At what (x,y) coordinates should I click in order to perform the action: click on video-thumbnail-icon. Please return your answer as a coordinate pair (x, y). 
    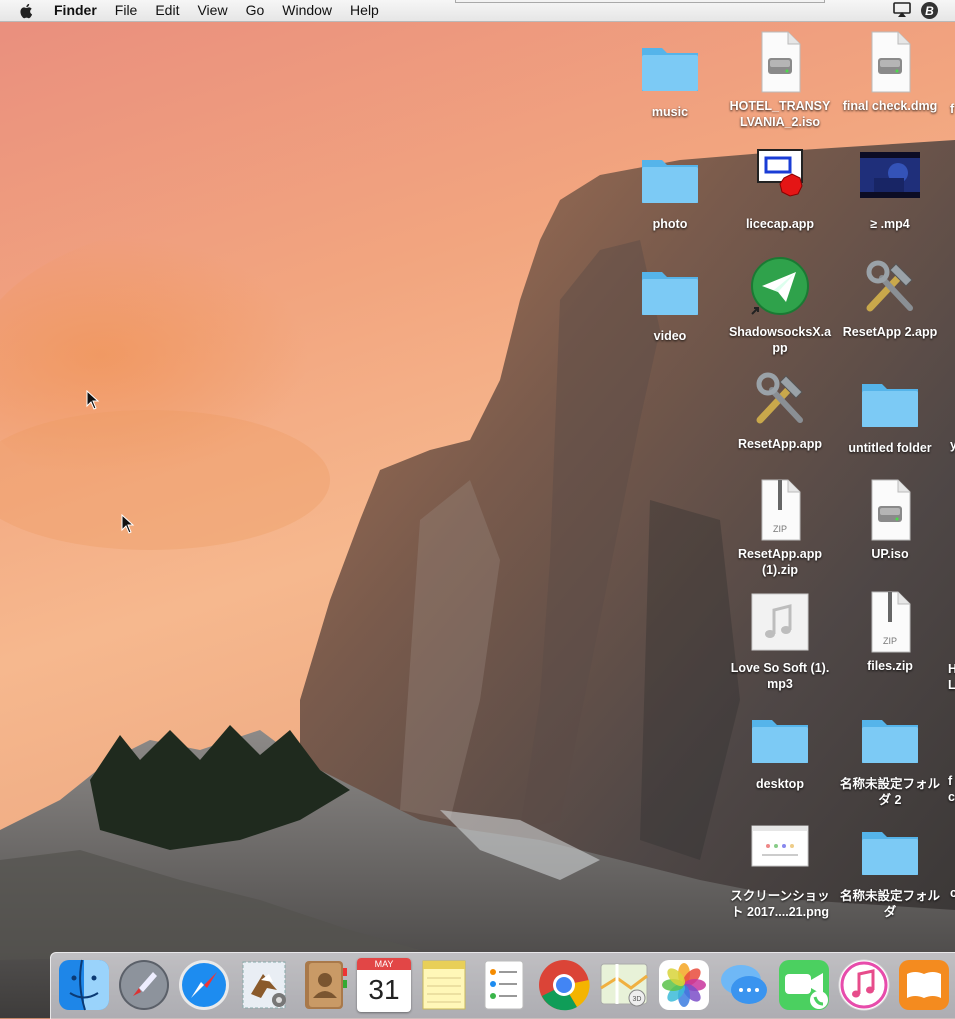
    Looking at the image, I should click on (890, 180).